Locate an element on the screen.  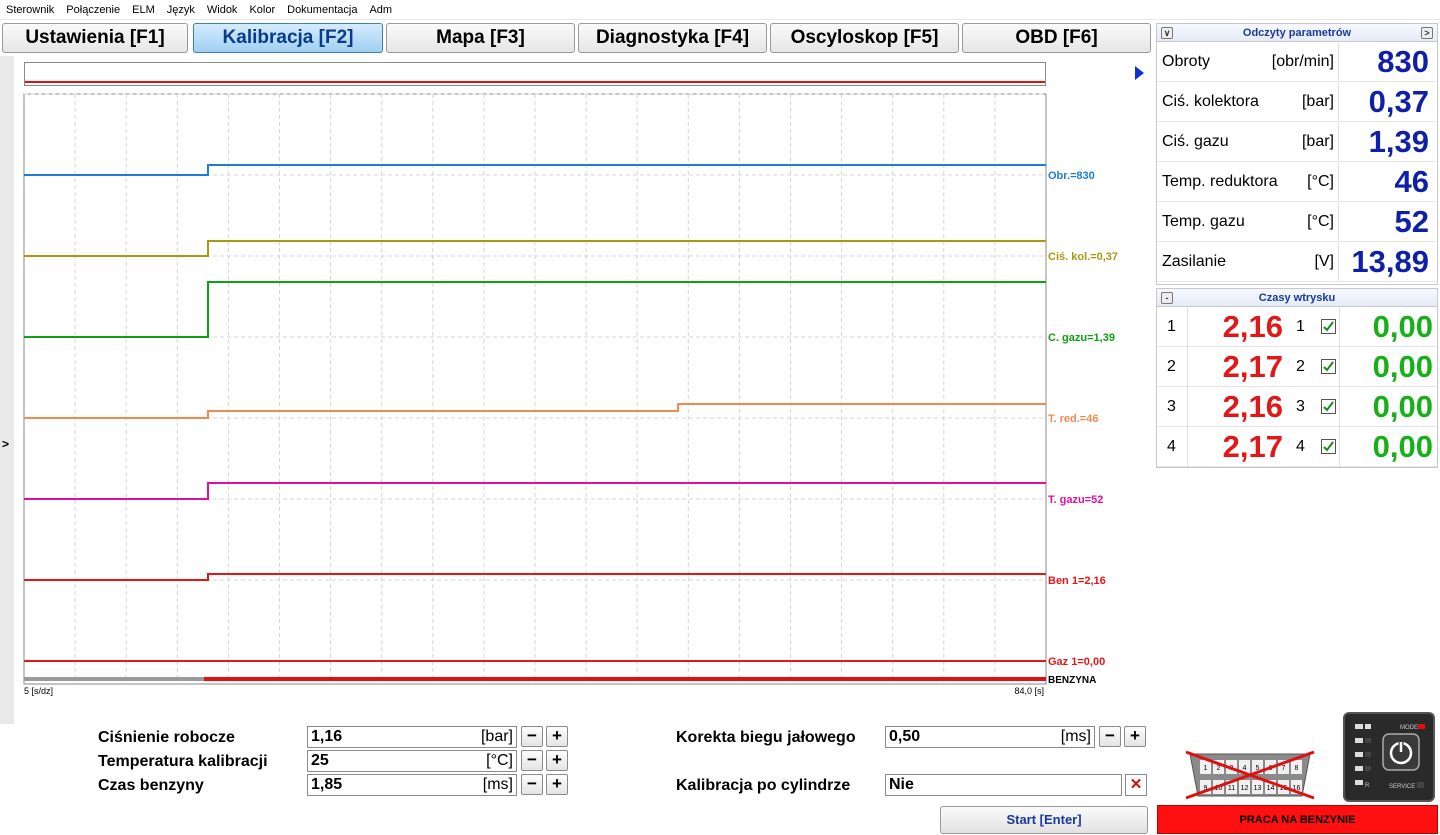
petrol-injector-number: 4 is located at coordinates (1171, 446).